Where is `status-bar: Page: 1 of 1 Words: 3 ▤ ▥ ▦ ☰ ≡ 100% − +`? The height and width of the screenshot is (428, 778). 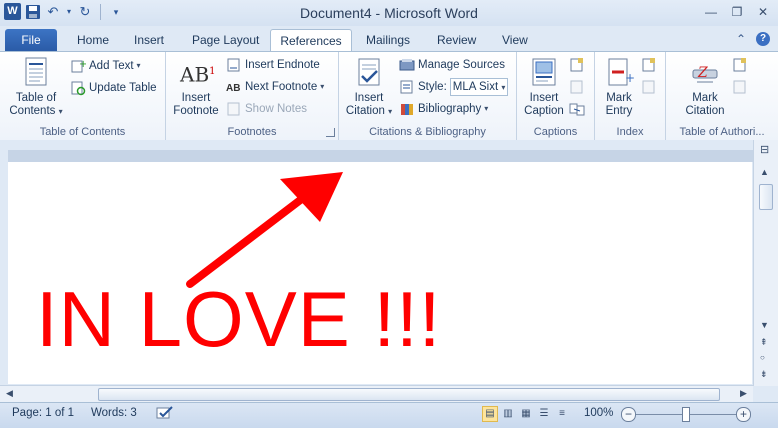 status-bar: Page: 1 of 1 Words: 3 ▤ ▥ ▦ ☰ ≡ 100% − + is located at coordinates (389, 415).